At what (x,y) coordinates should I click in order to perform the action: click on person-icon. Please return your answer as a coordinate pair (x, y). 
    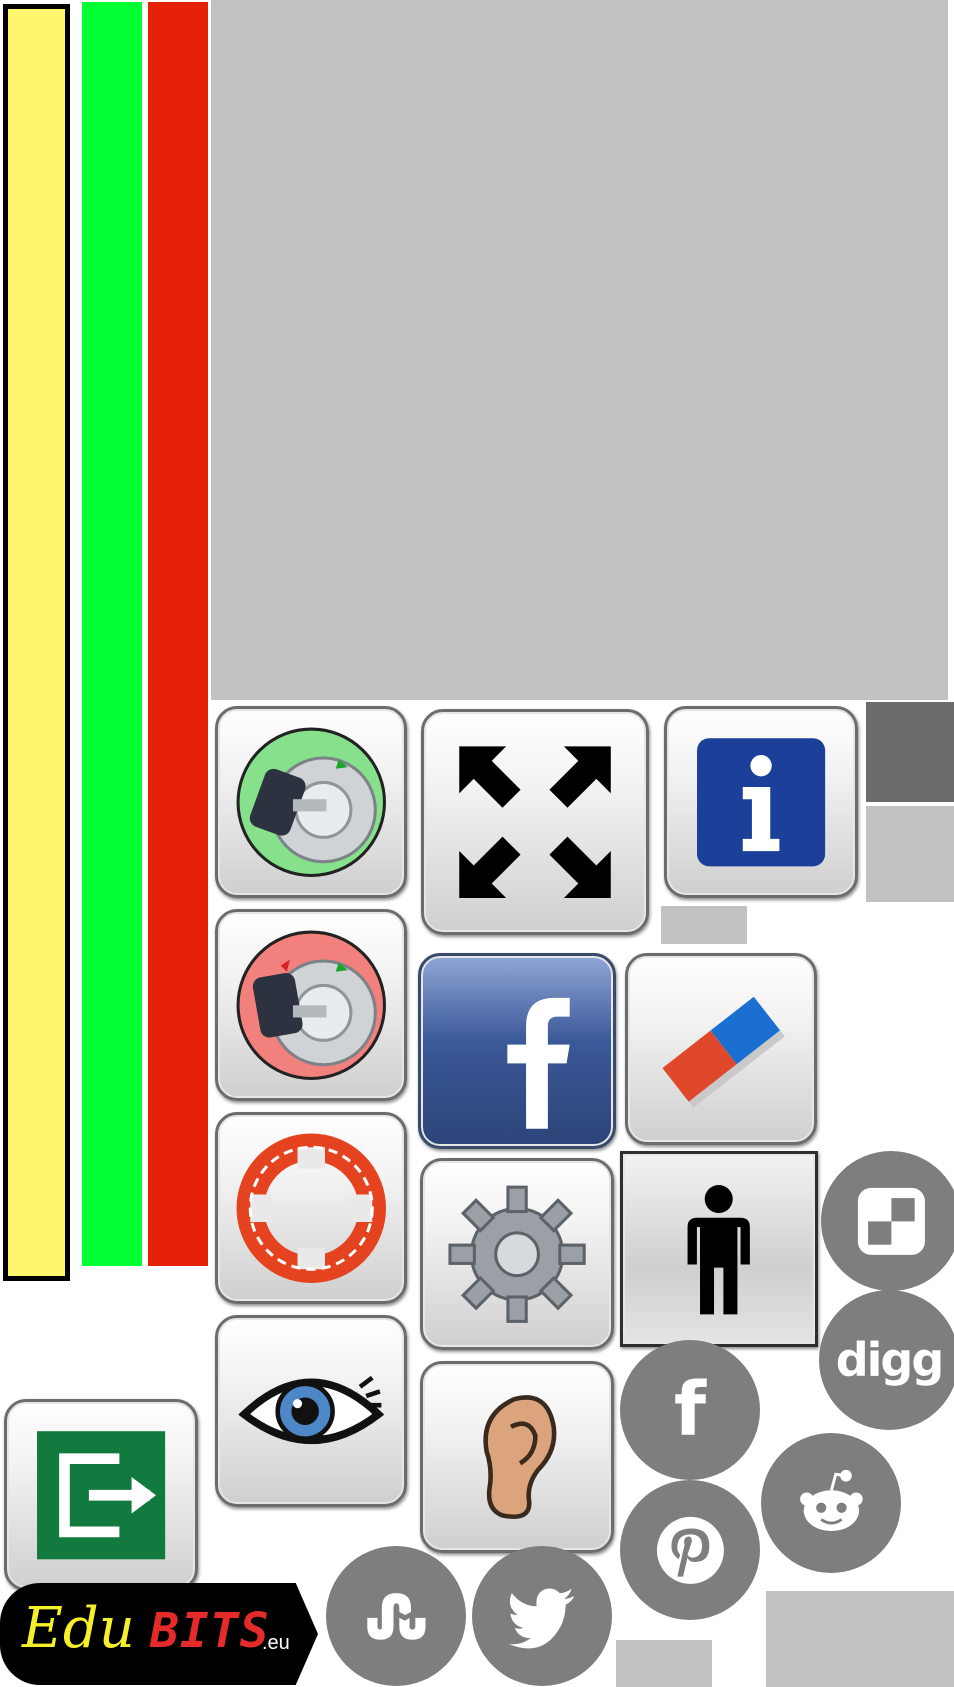
    Looking at the image, I should click on (719, 1250).